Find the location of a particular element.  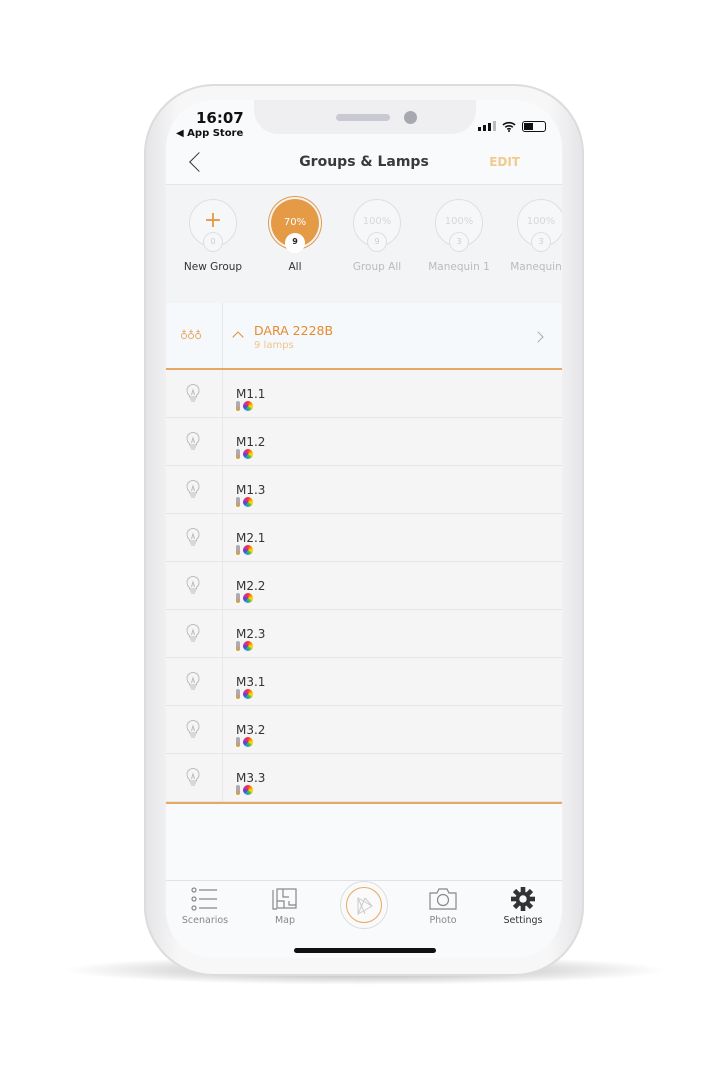

lamp-name: M3.3 is located at coordinates (251, 778).